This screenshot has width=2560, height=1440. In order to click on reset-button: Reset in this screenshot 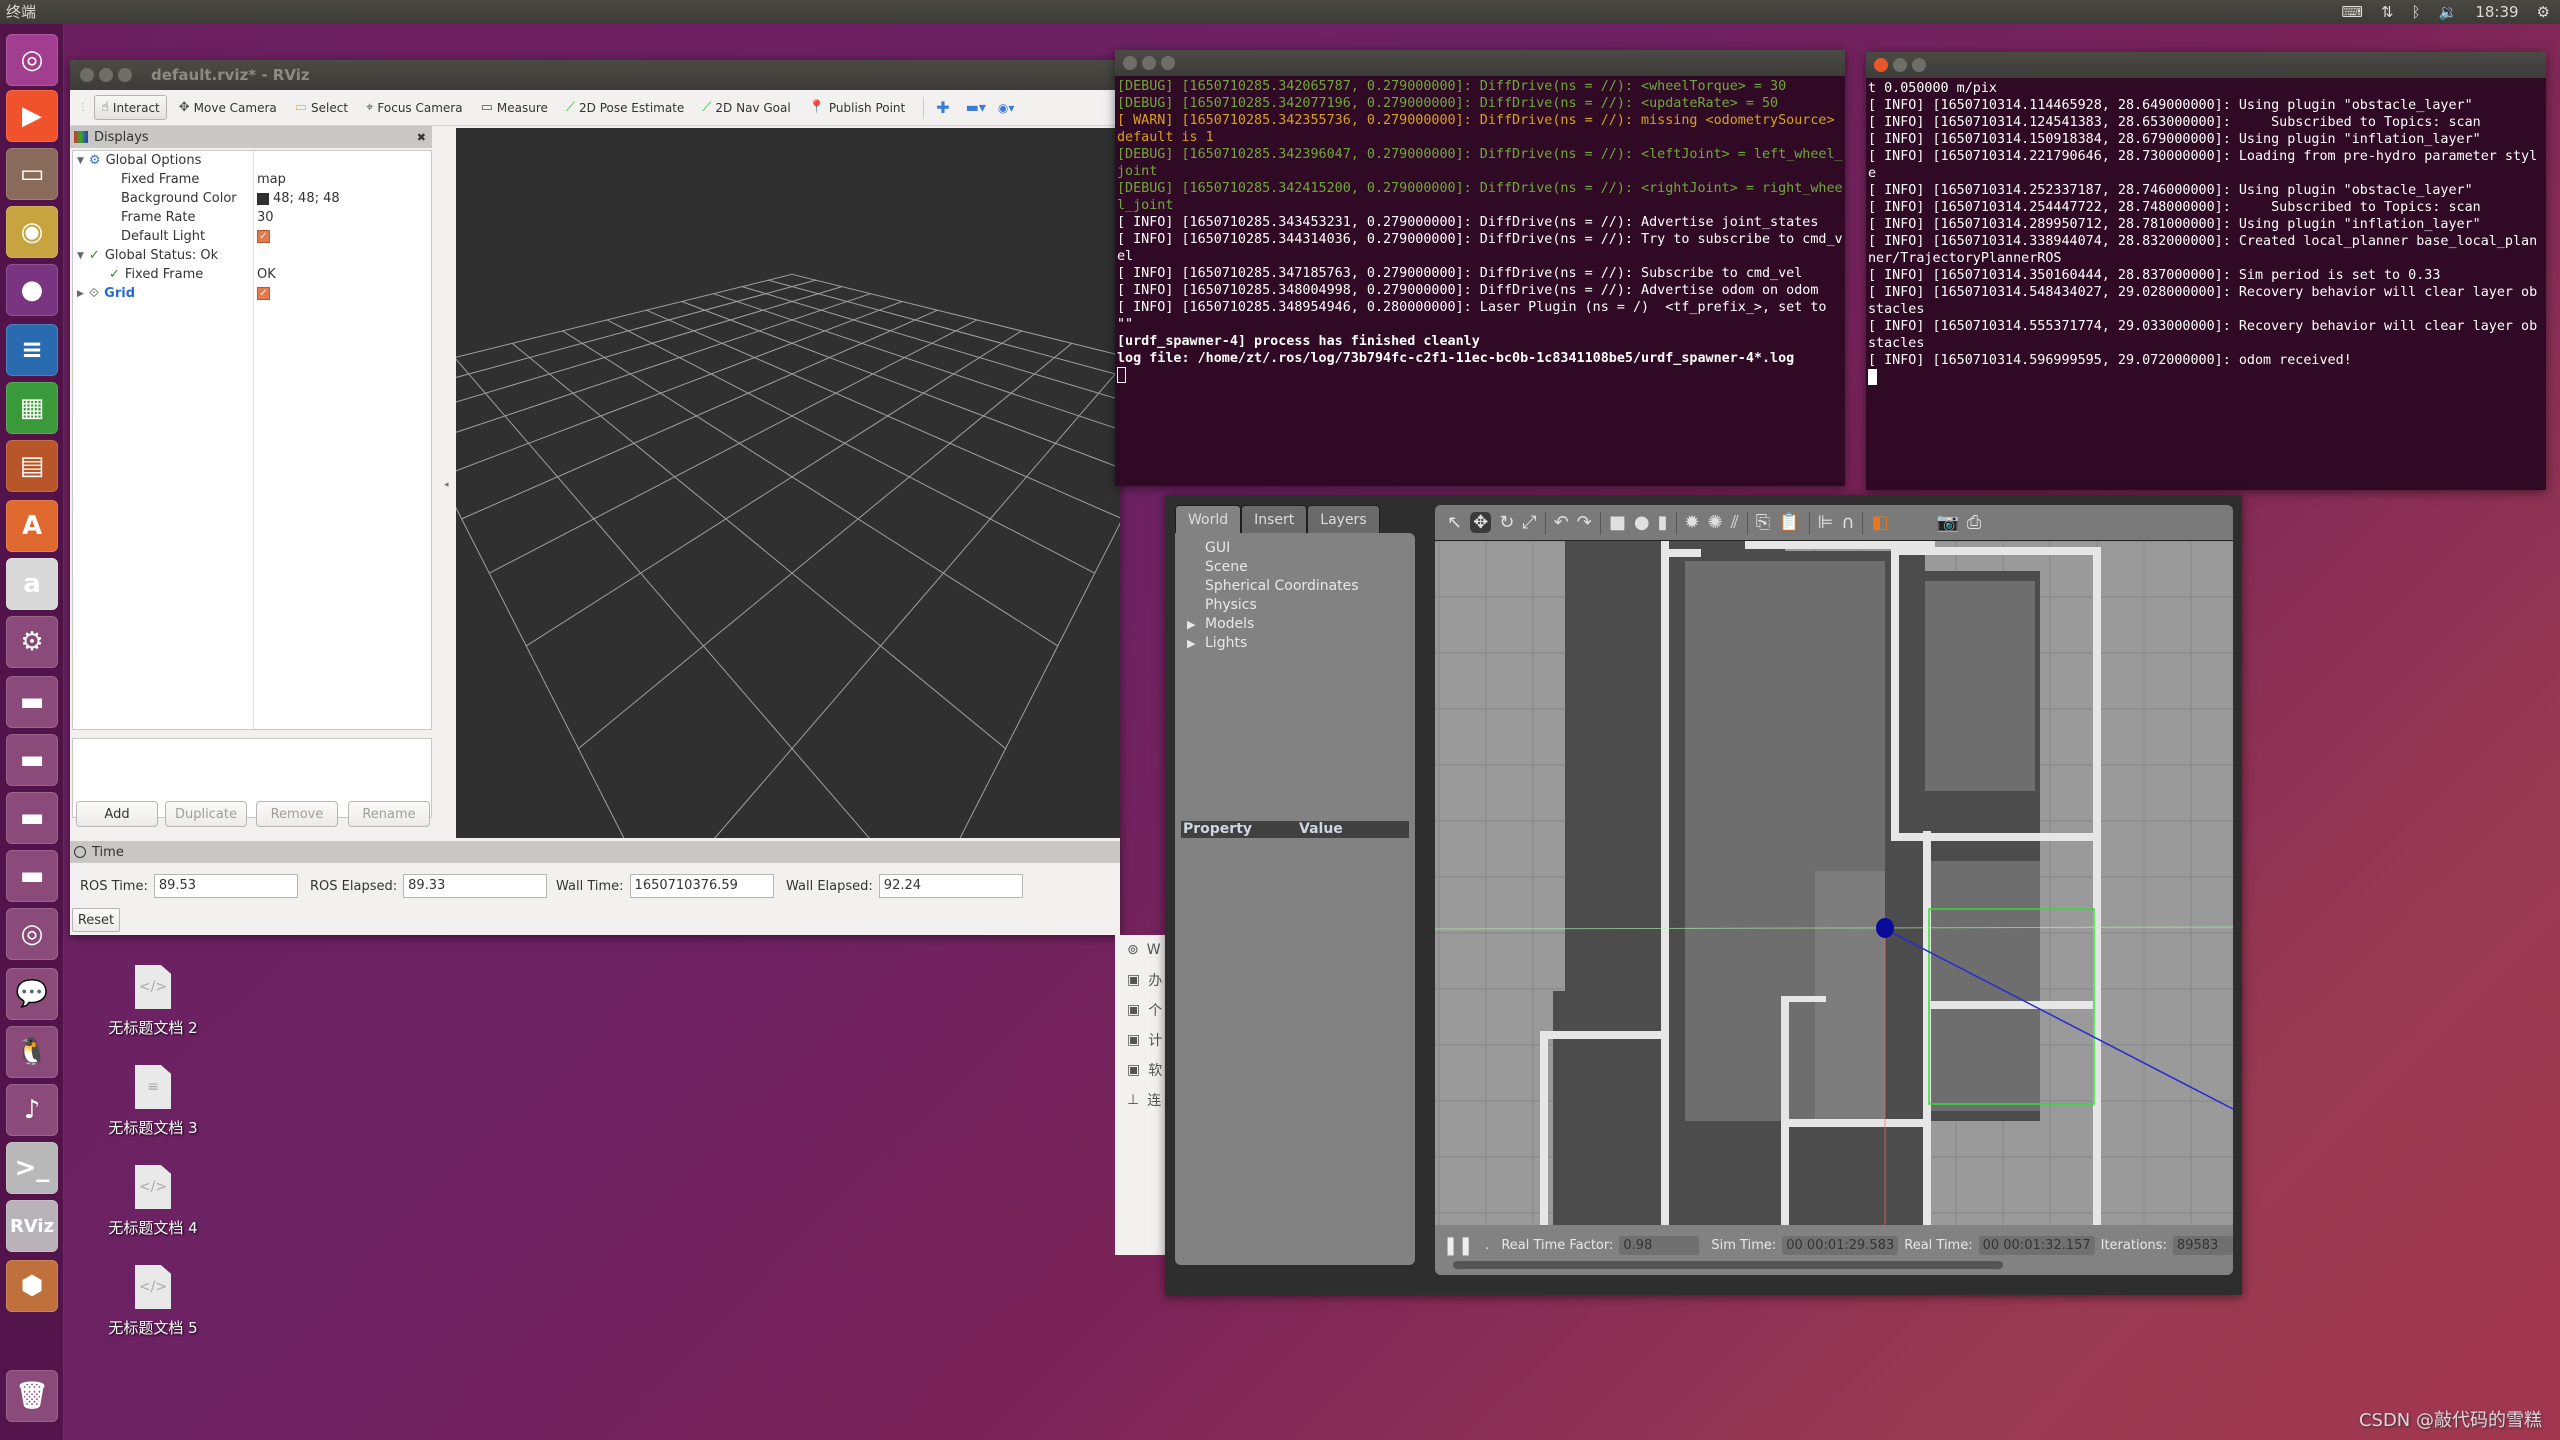, I will do `click(96, 920)`.